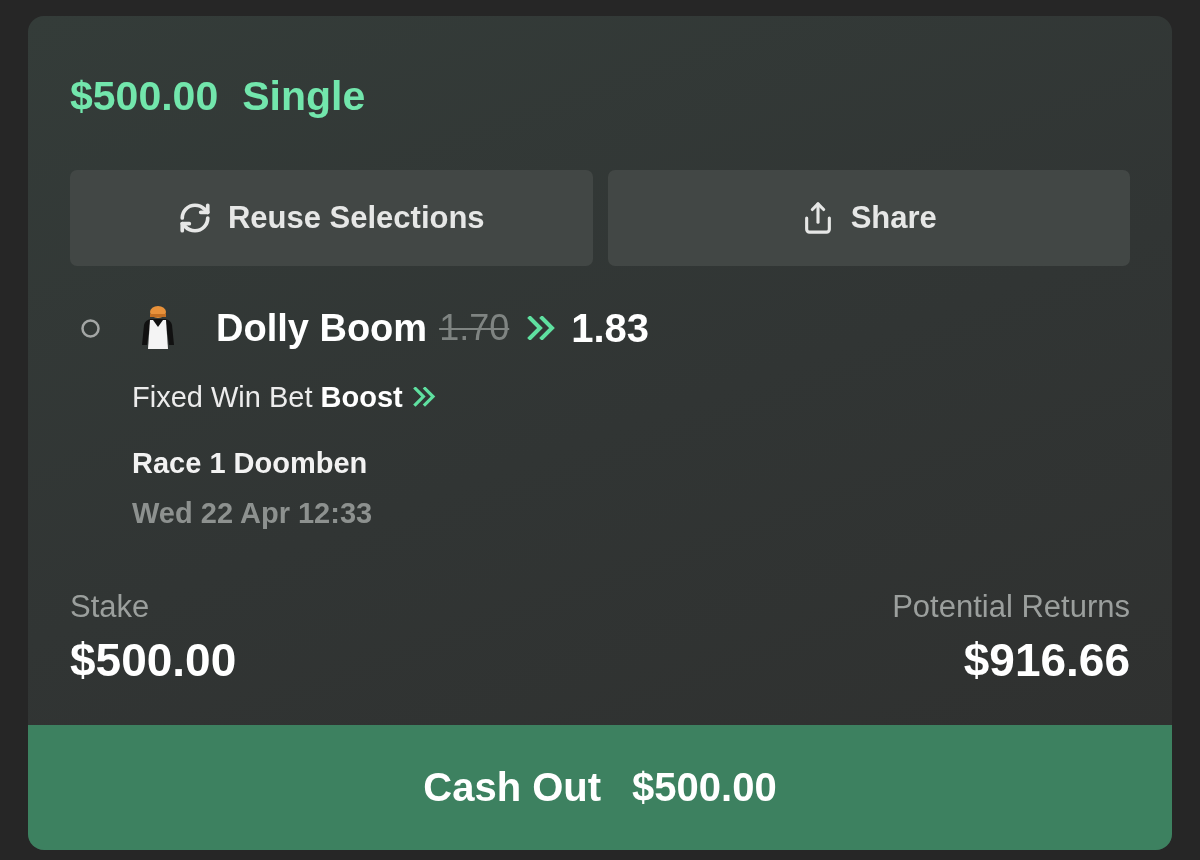  What do you see at coordinates (1011, 607) in the screenshot?
I see `potential-returns-label: Potential Returns` at bounding box center [1011, 607].